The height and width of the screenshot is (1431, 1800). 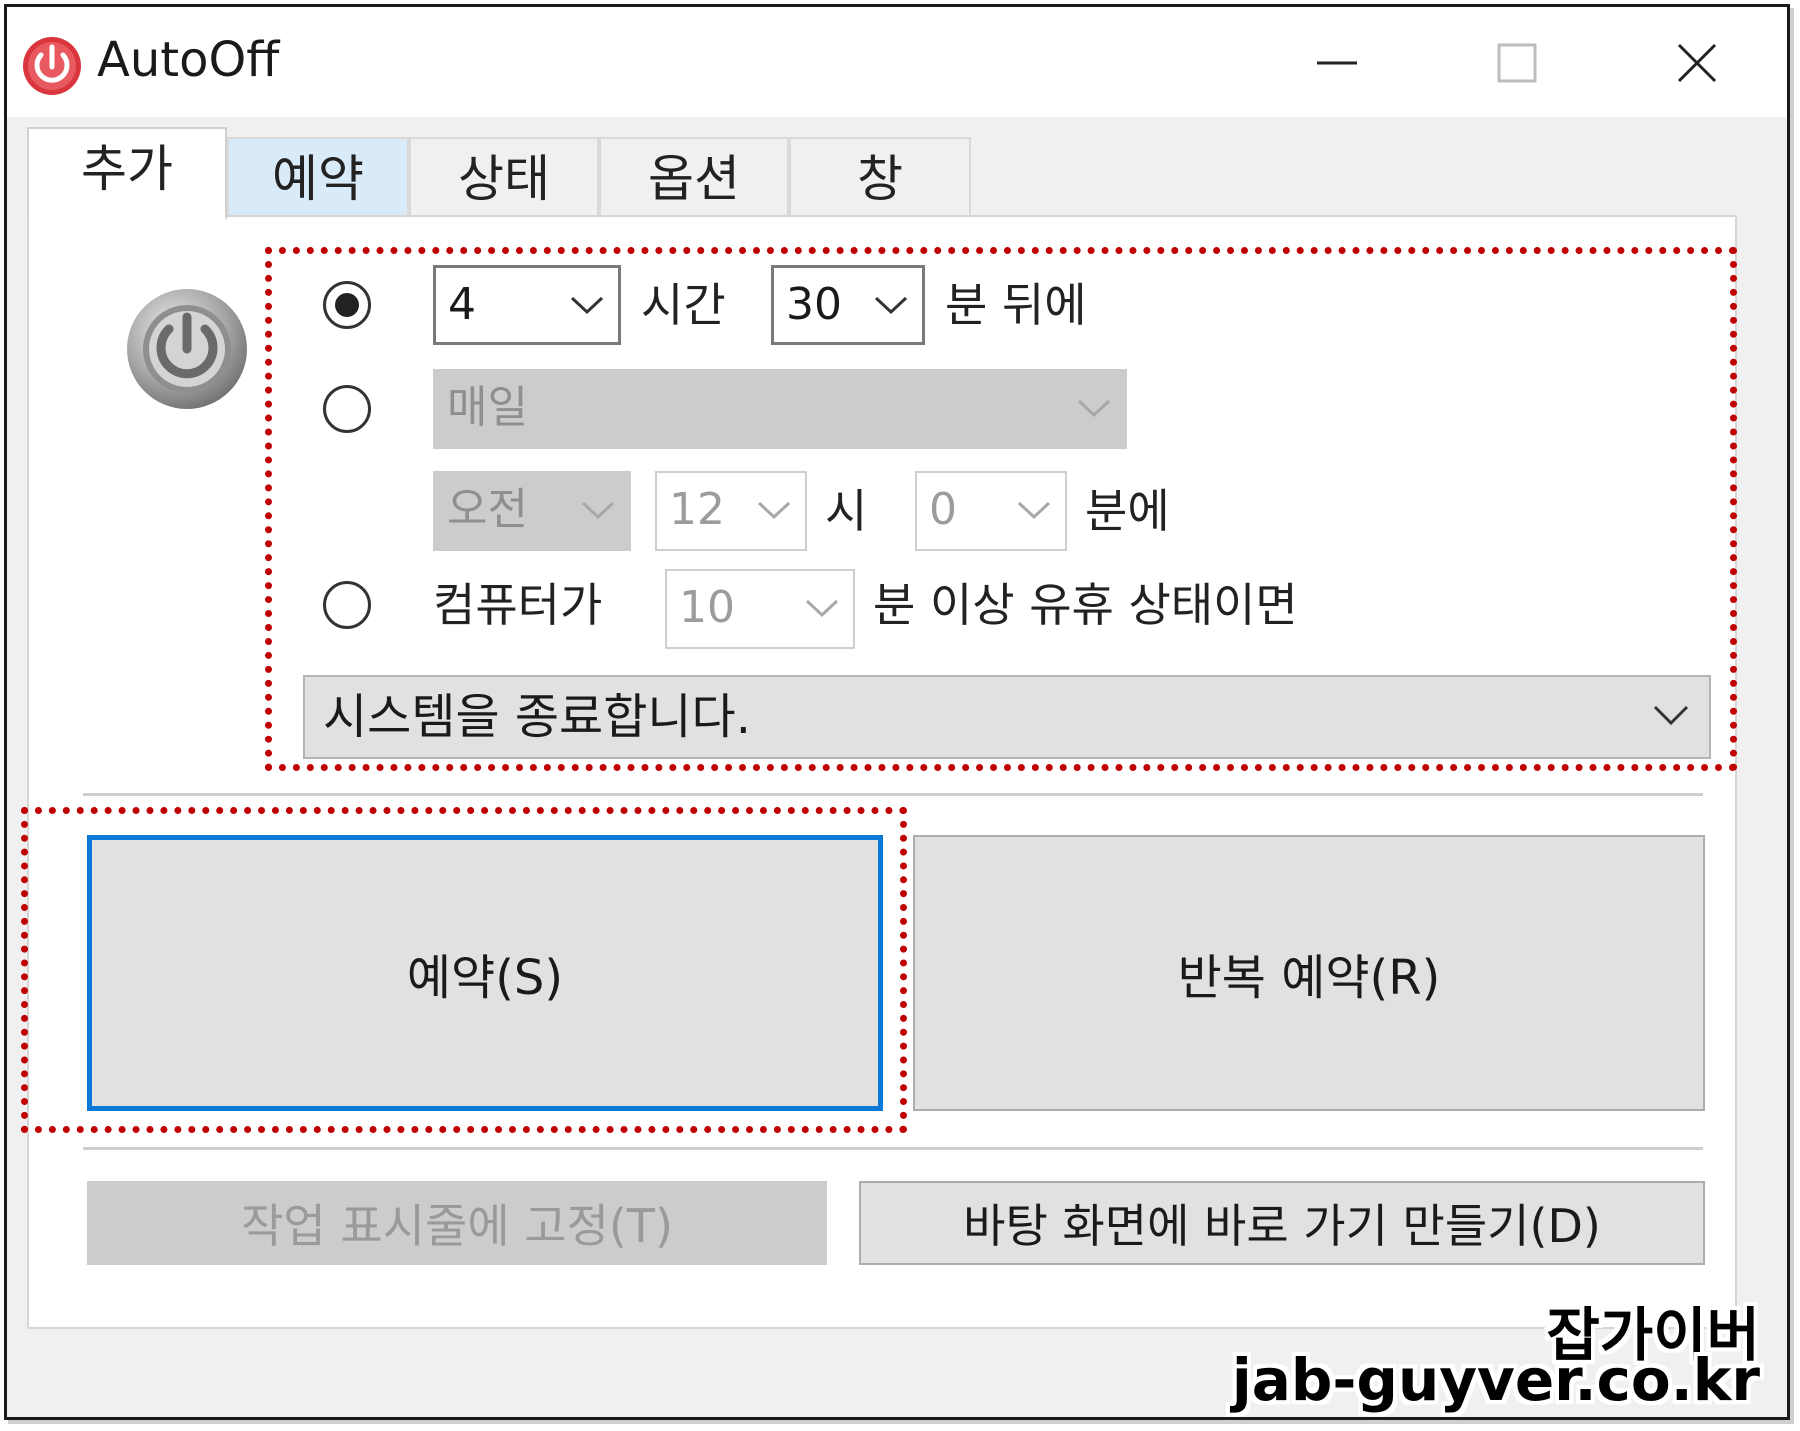 I want to click on title-bar: AutoOff, so click(x=897, y=62).